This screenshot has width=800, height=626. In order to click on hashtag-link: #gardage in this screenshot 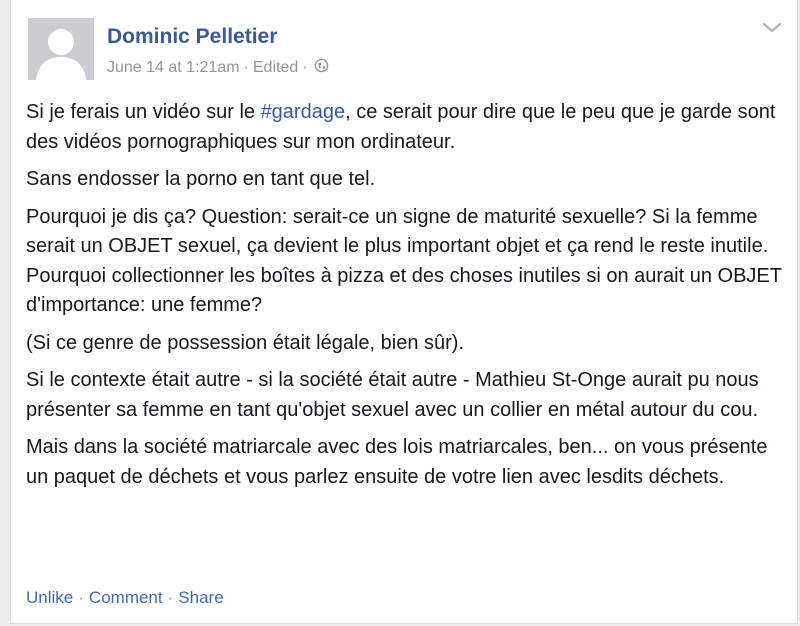, I will do `click(303, 112)`.